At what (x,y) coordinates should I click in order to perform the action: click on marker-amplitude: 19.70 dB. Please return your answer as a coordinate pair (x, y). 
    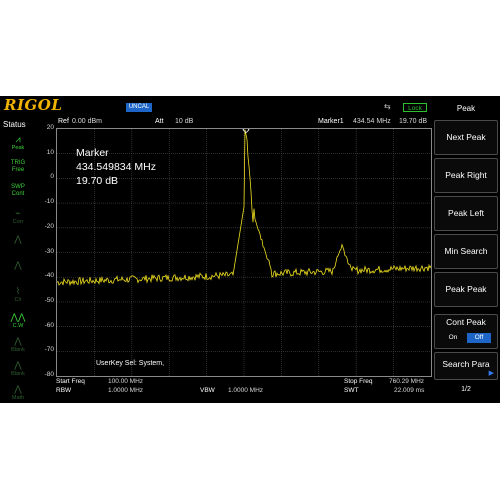
    Looking at the image, I should click on (97, 181).